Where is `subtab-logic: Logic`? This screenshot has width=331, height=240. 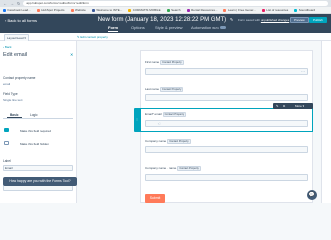 subtab-logic: Logic is located at coordinates (34, 115).